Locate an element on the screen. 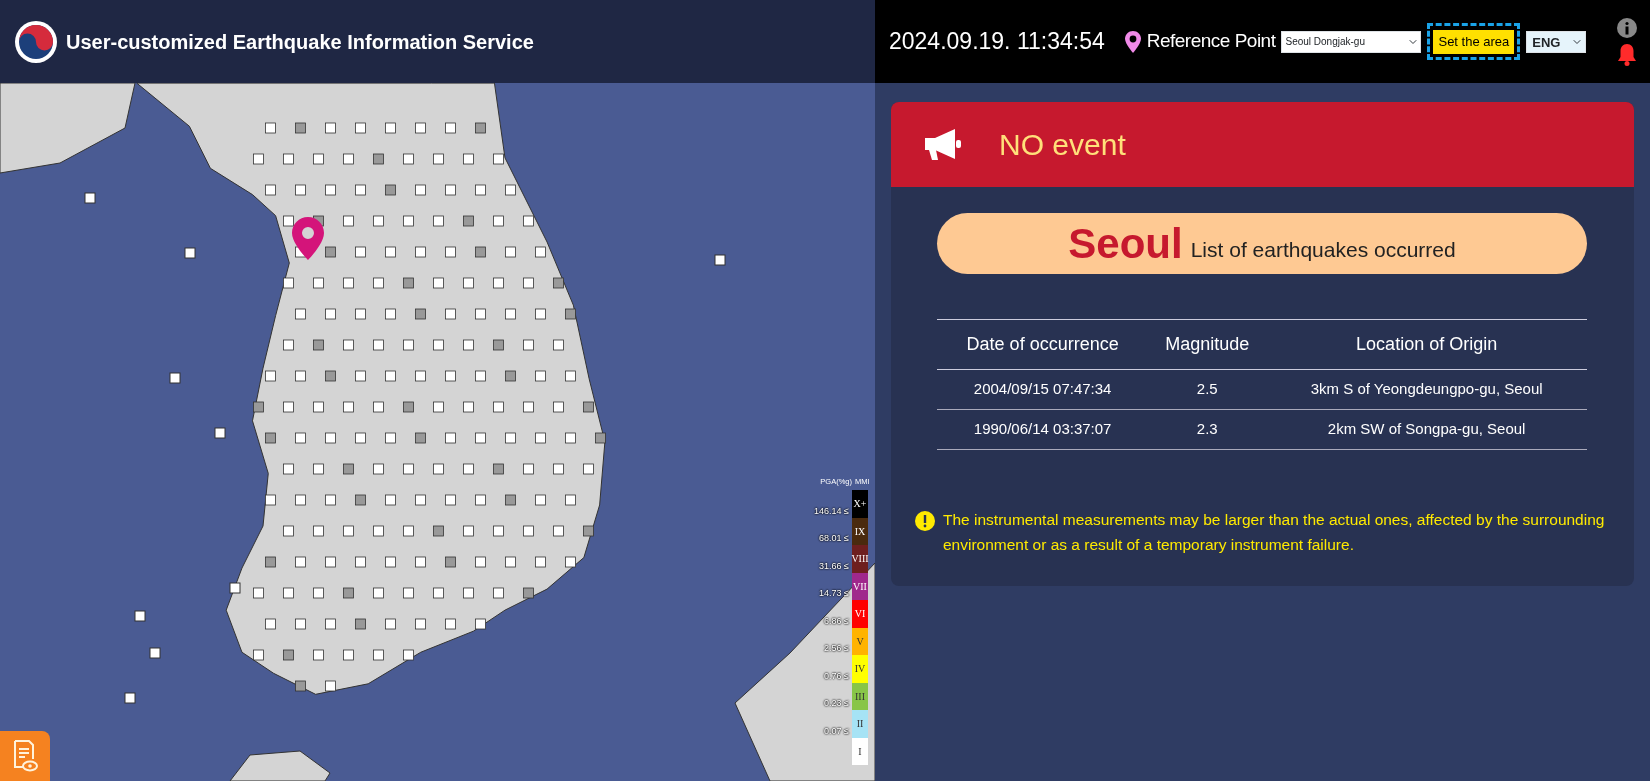 Image resolution: width=1650 pixels, height=781 pixels. pga-threshold: 31.66 ≤ is located at coordinates (834, 567).